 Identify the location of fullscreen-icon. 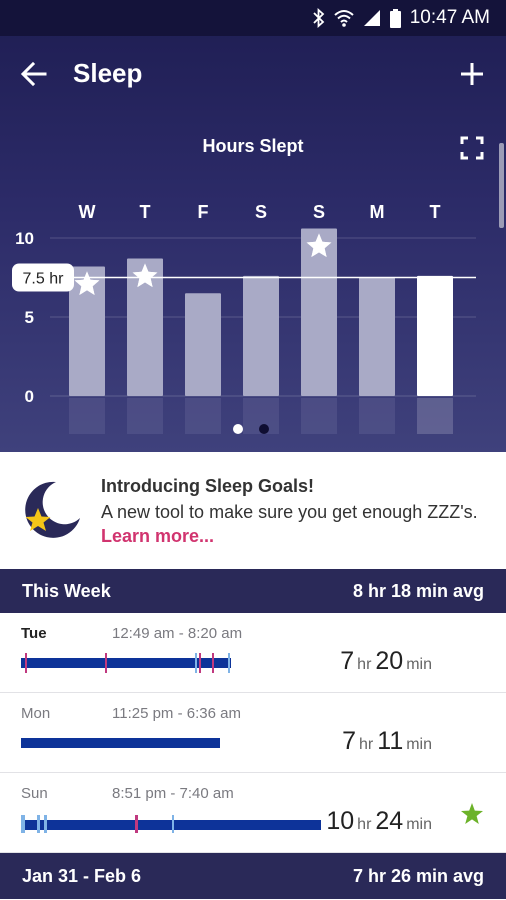
(472, 148).